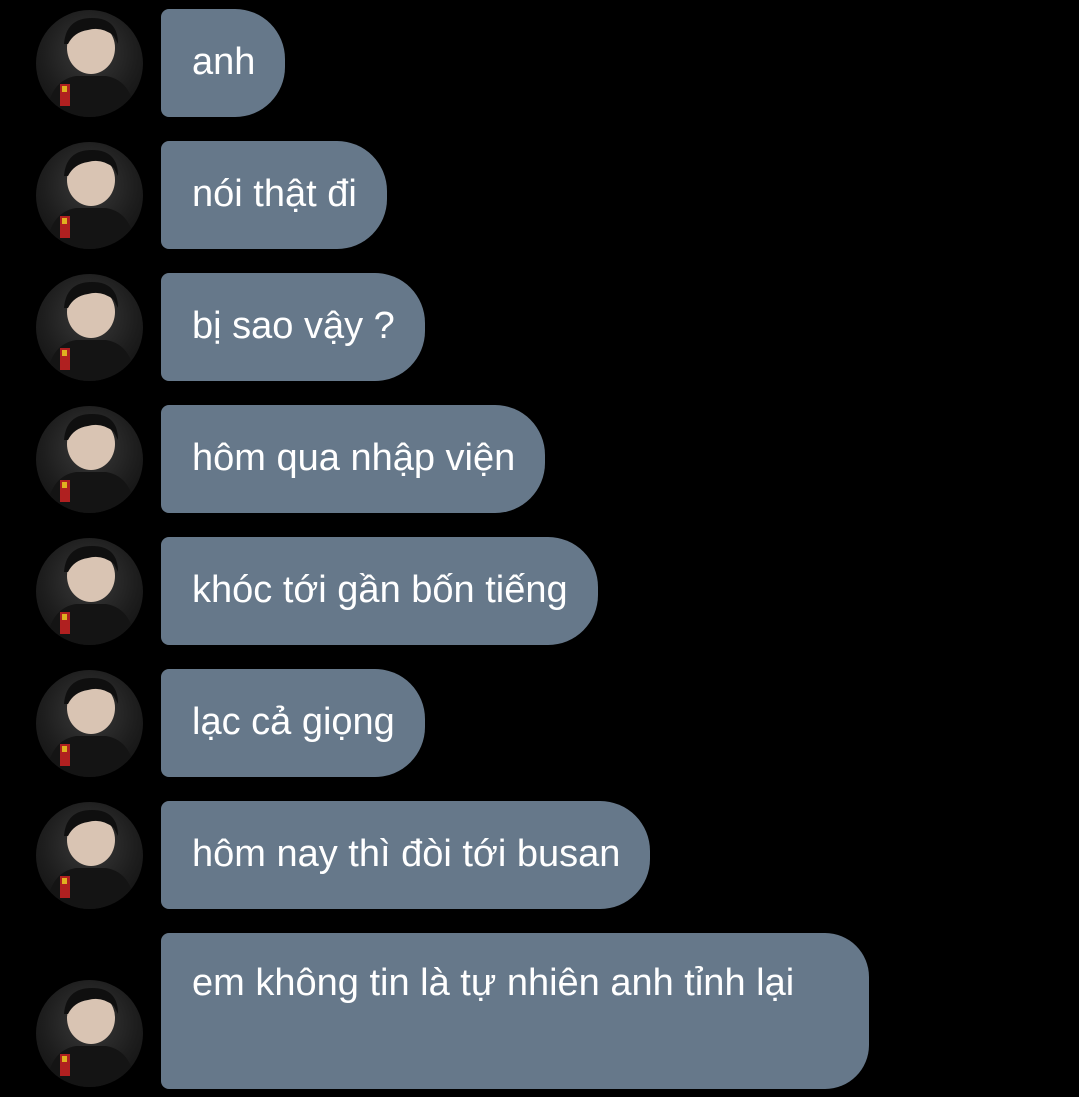 This screenshot has height=1097, width=1079. Describe the element at coordinates (493, 983) in the screenshot. I see `message-text: em không tin là tự nhiên anh tỉnh lại` at that location.